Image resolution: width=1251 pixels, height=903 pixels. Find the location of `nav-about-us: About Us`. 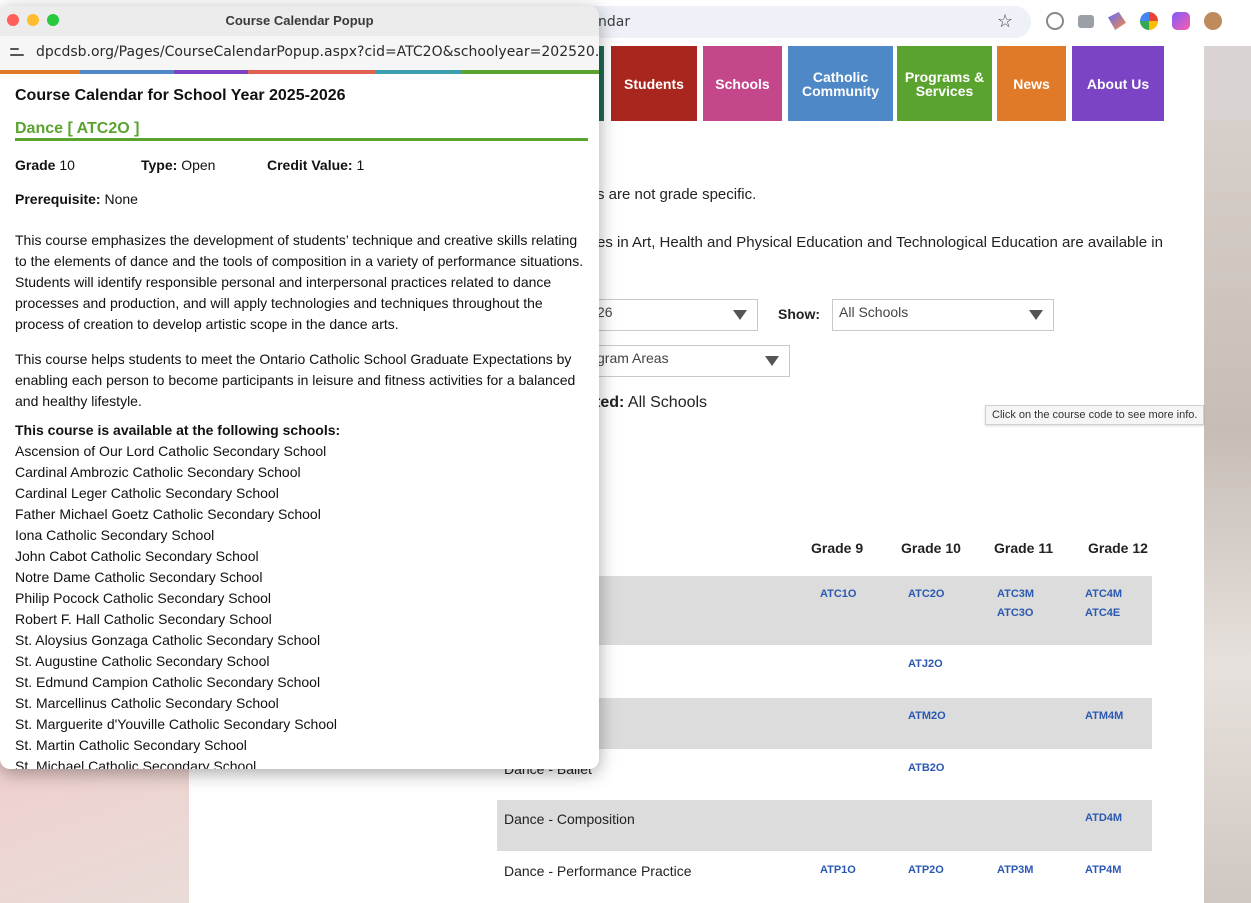

nav-about-us: About Us is located at coordinates (1118, 83).